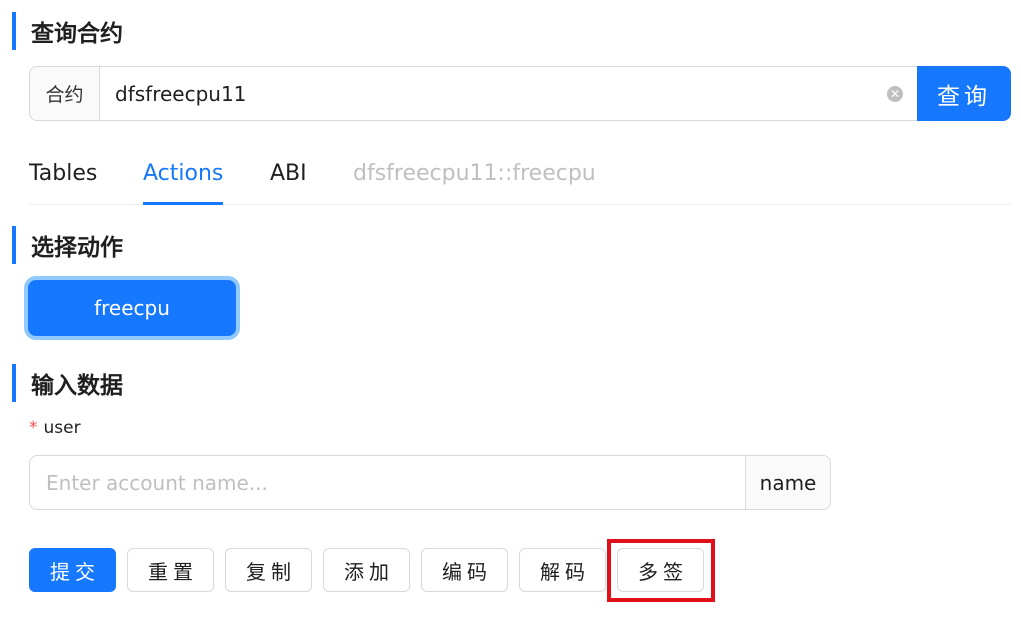 Image resolution: width=1021 pixels, height=624 pixels. Describe the element at coordinates (183, 173) in the screenshot. I see `tab-actions: Actions` at that location.